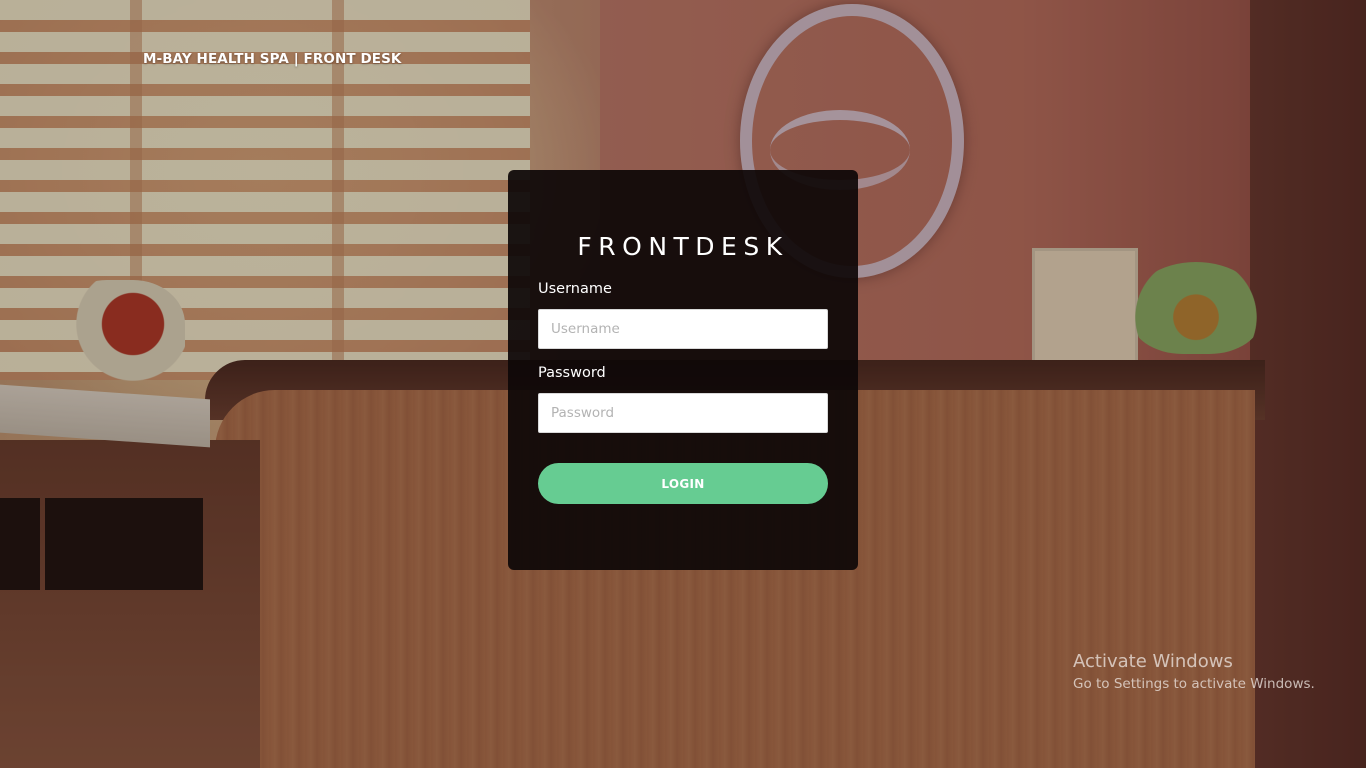 This screenshot has height=768, width=1366. What do you see at coordinates (575, 289) in the screenshot?
I see `username-label: Username` at bounding box center [575, 289].